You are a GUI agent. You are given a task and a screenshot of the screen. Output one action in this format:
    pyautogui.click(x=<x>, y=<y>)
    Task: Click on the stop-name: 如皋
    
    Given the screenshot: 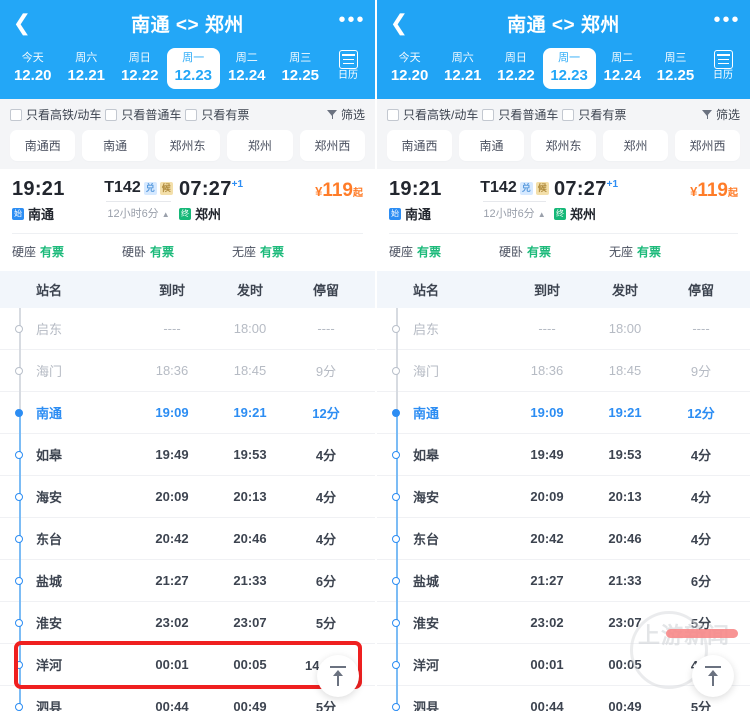 What is the action you would take?
    pyautogui.click(x=426, y=455)
    